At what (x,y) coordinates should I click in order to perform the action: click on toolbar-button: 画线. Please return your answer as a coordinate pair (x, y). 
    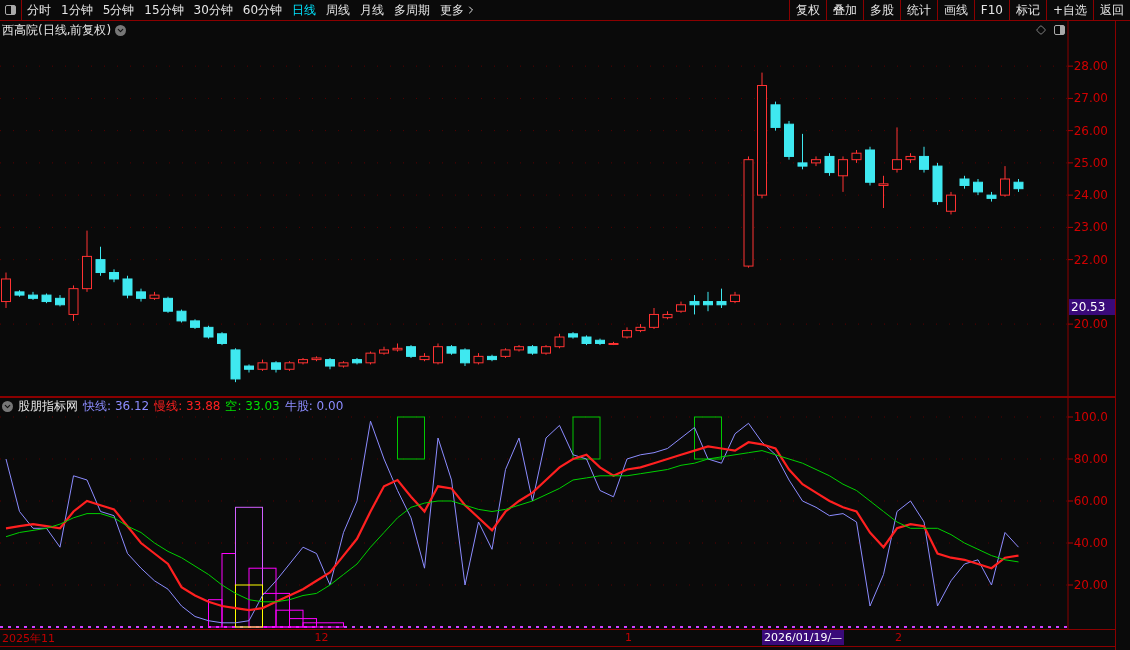
    Looking at the image, I should click on (955, 10).